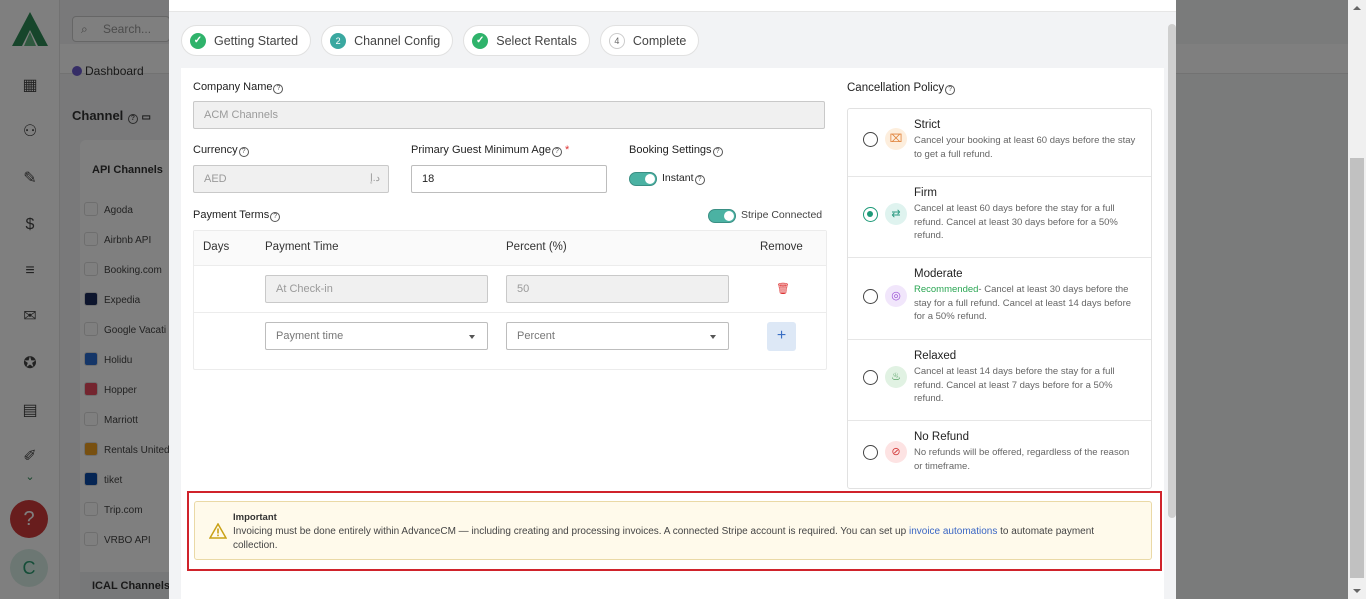  Describe the element at coordinates (870, 452) in the screenshot. I see `radio-no-refund` at that location.